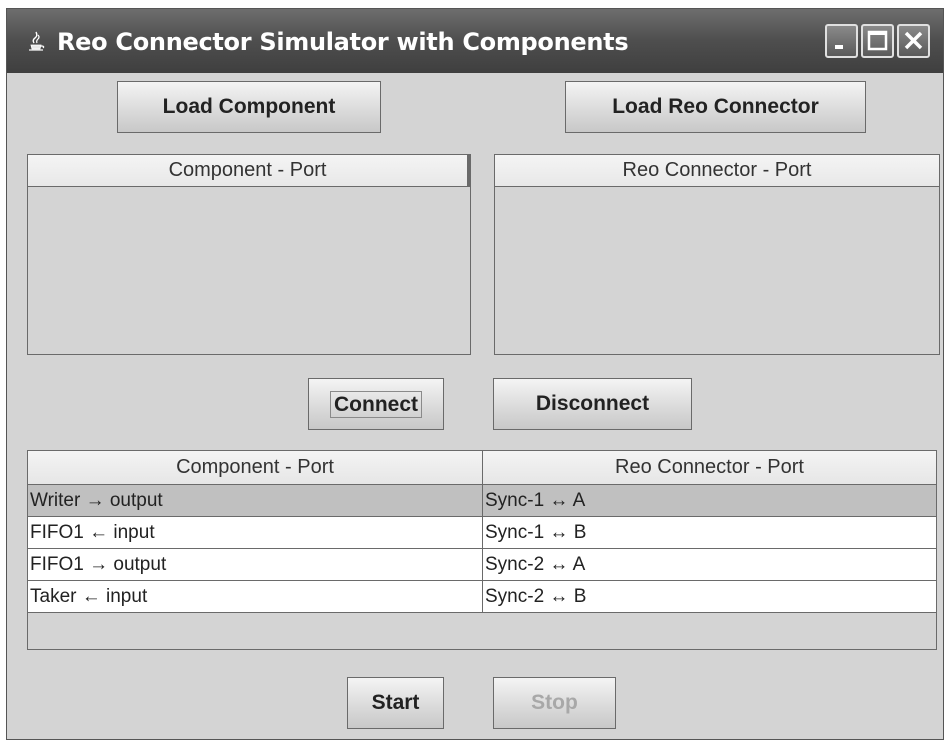 The width and height of the screenshot is (947, 742). I want to click on maximize-icon, so click(877, 40).